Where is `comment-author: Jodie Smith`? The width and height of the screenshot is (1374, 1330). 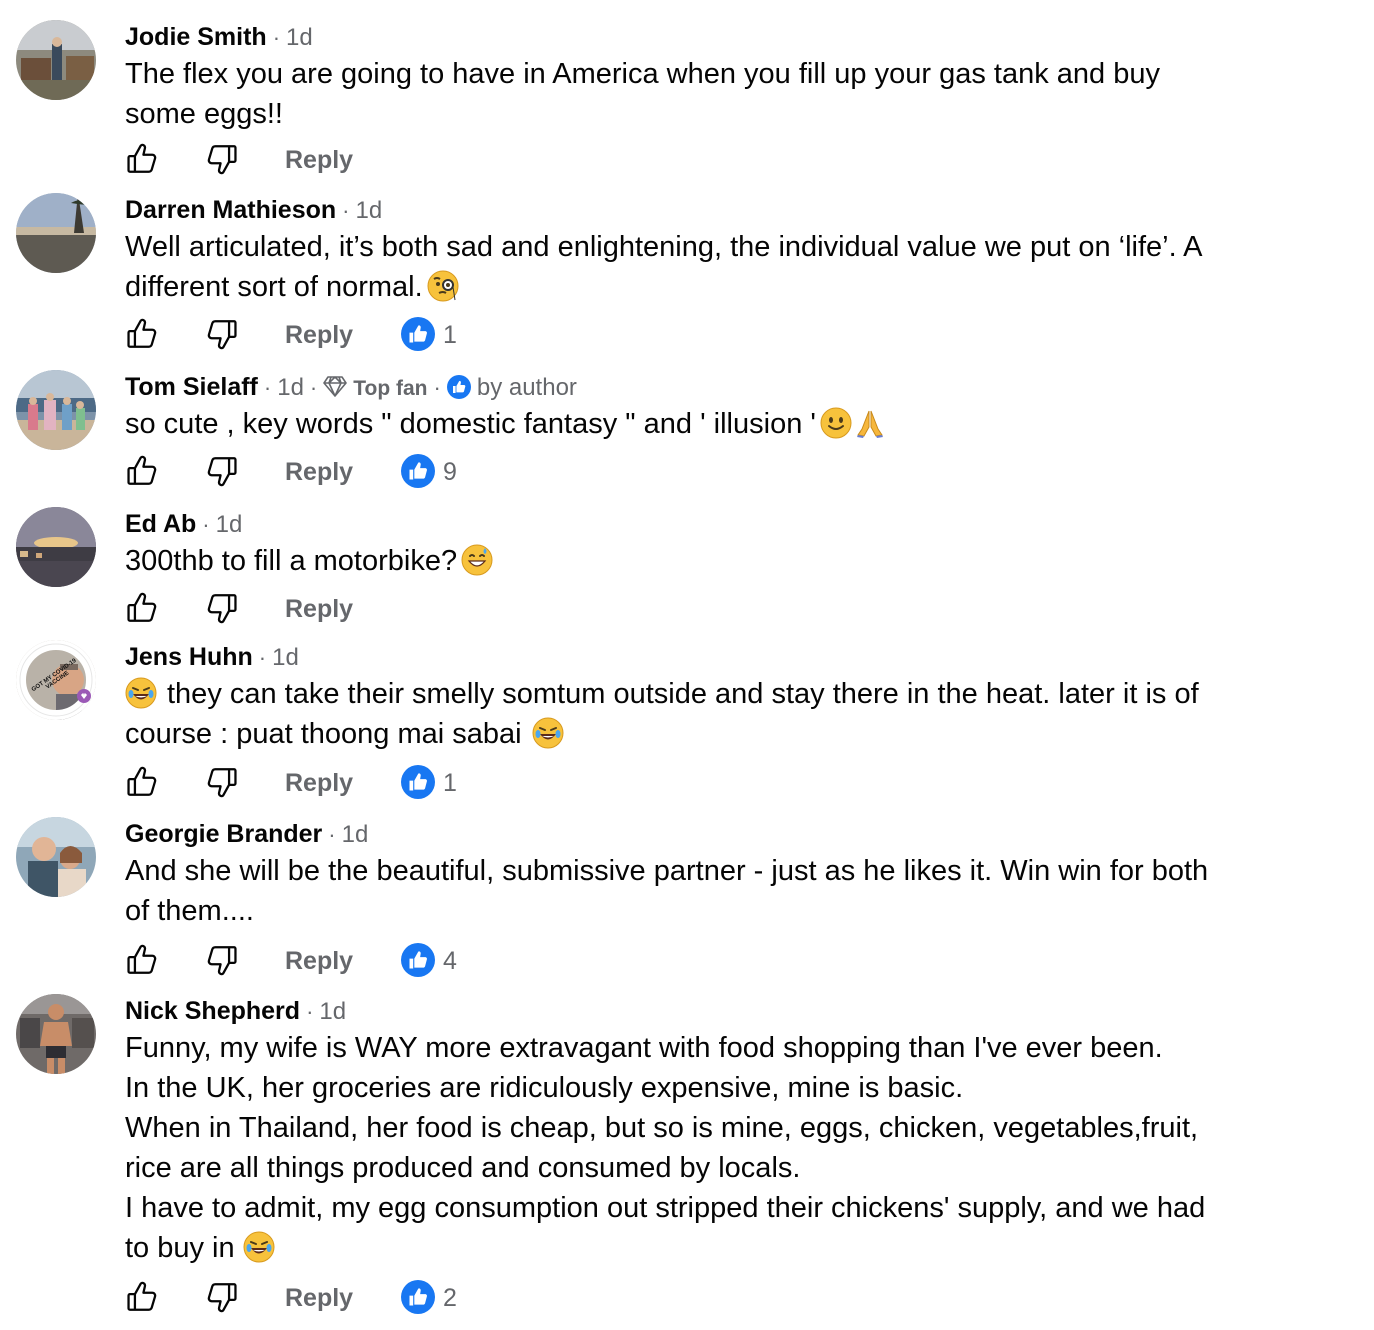 comment-author: Jodie Smith is located at coordinates (196, 37).